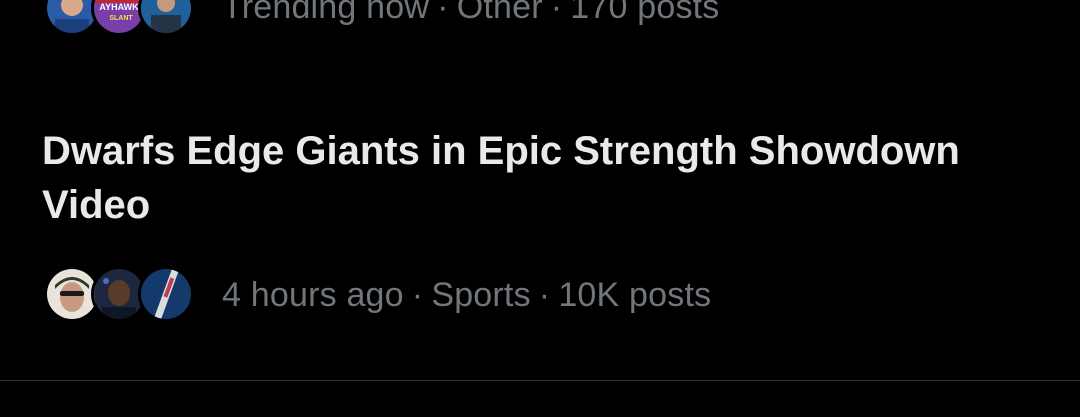 This screenshot has height=417, width=1080. I want to click on avatar-badge-text: SLANT, so click(121, 18).